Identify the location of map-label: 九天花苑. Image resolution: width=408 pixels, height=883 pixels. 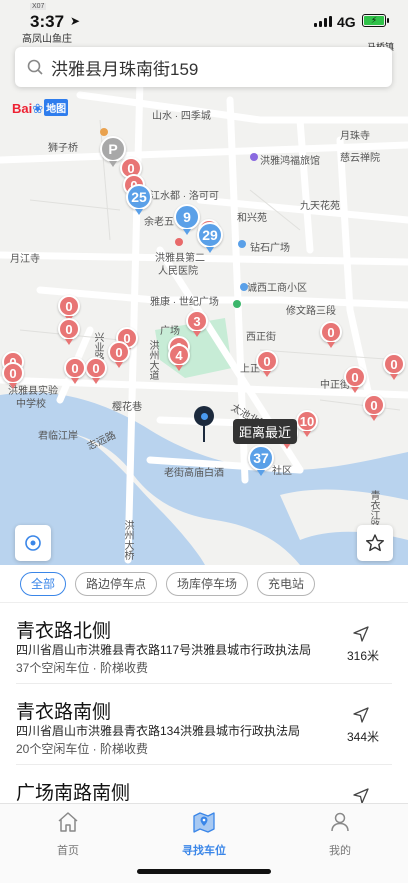
(320, 206).